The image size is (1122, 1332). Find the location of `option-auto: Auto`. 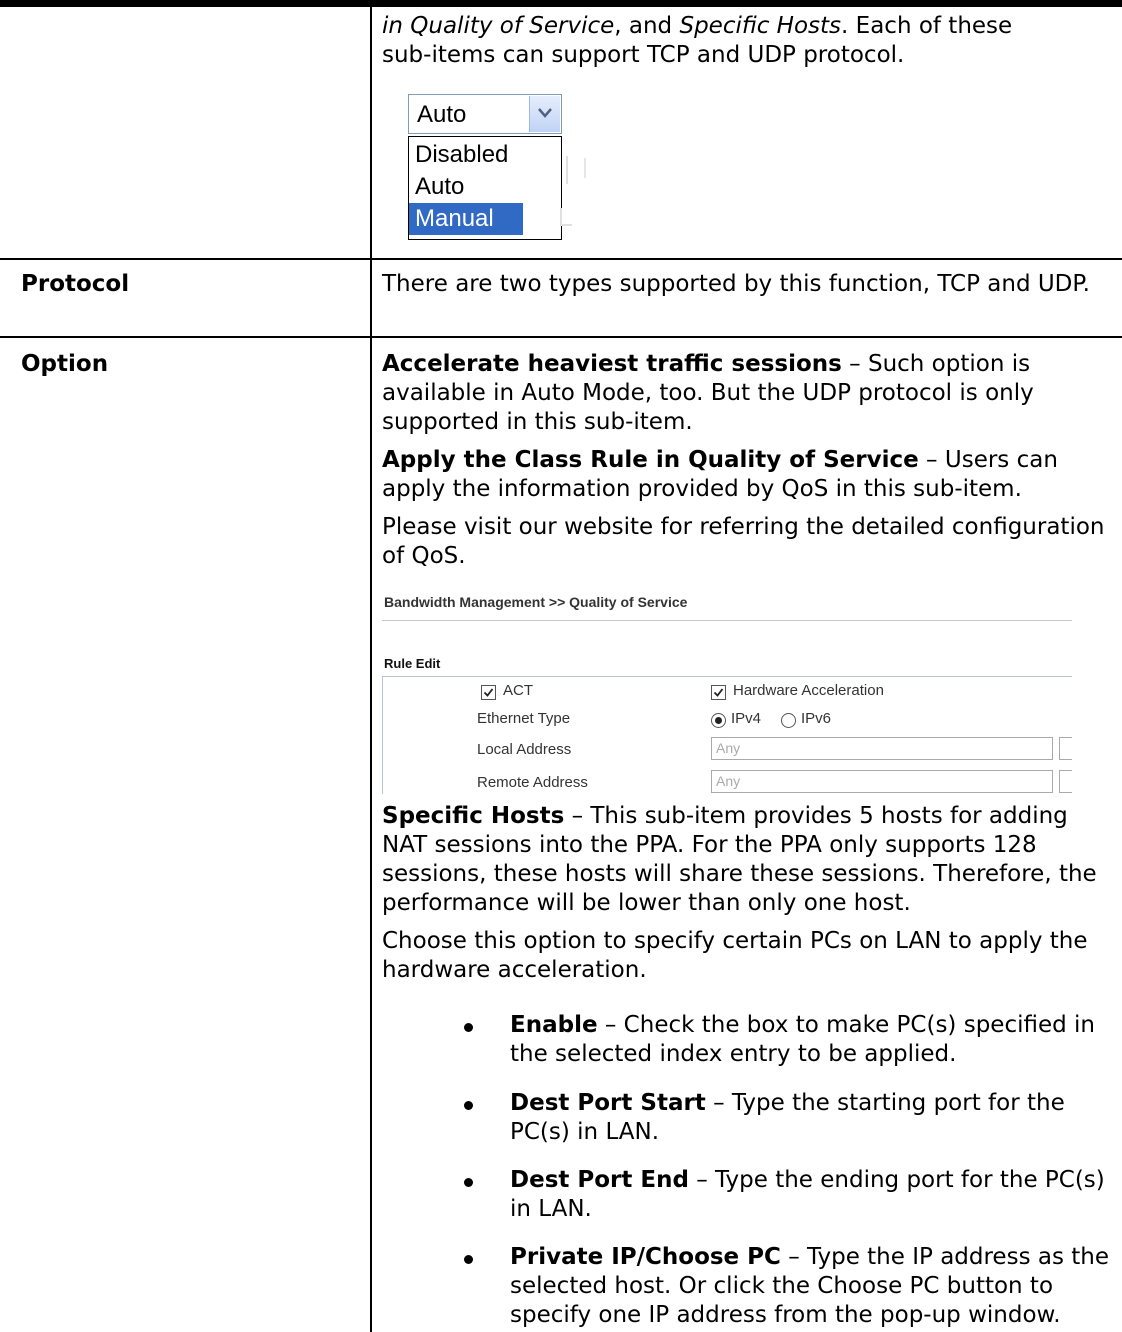

option-auto: Auto is located at coordinates (485, 187).